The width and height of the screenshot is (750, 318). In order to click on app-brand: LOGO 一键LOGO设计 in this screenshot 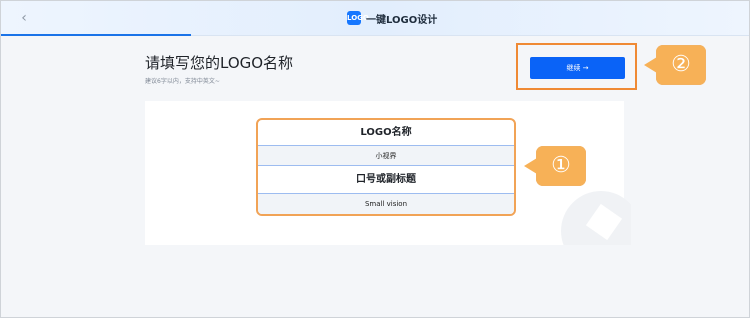, I will do `click(392, 18)`.